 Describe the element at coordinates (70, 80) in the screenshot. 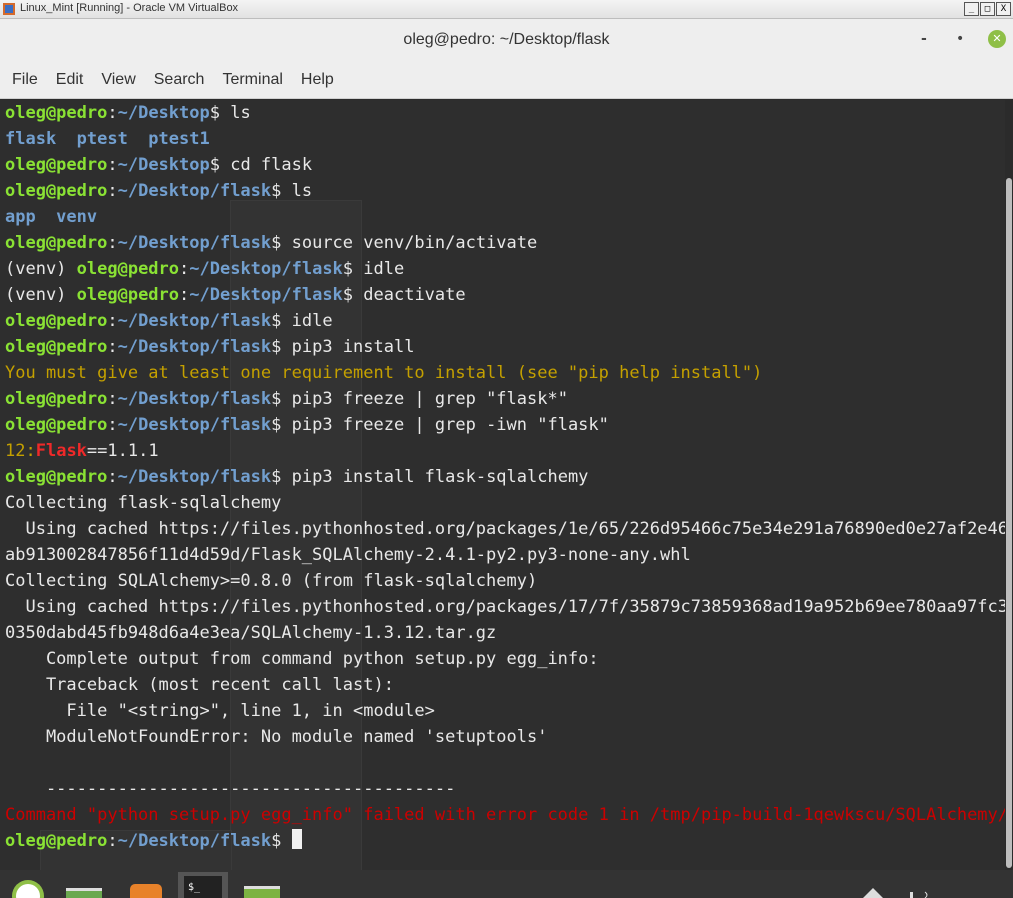

I see `menu-edit: Edit` at that location.